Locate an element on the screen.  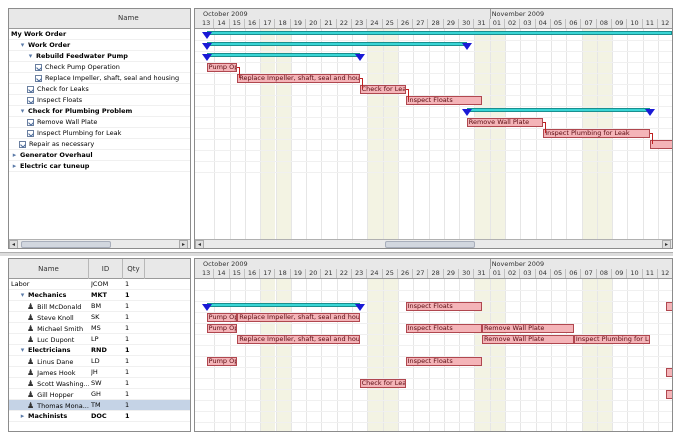
task-row: Remove Wall Plate is located at coordinates (99, 122).